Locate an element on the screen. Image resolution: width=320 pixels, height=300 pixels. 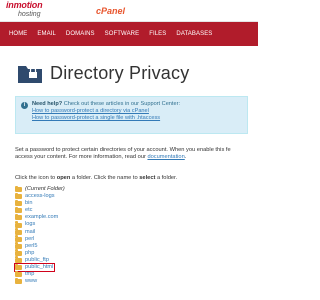
logo-text: inmotion is located at coordinates (24, 5).